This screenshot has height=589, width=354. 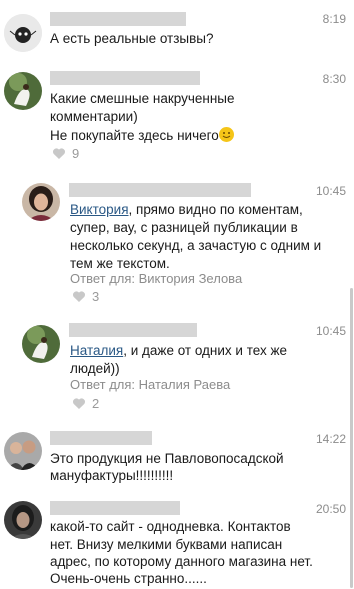 I want to click on comment-text: , и даже от одних и тех же, so click(x=205, y=350).